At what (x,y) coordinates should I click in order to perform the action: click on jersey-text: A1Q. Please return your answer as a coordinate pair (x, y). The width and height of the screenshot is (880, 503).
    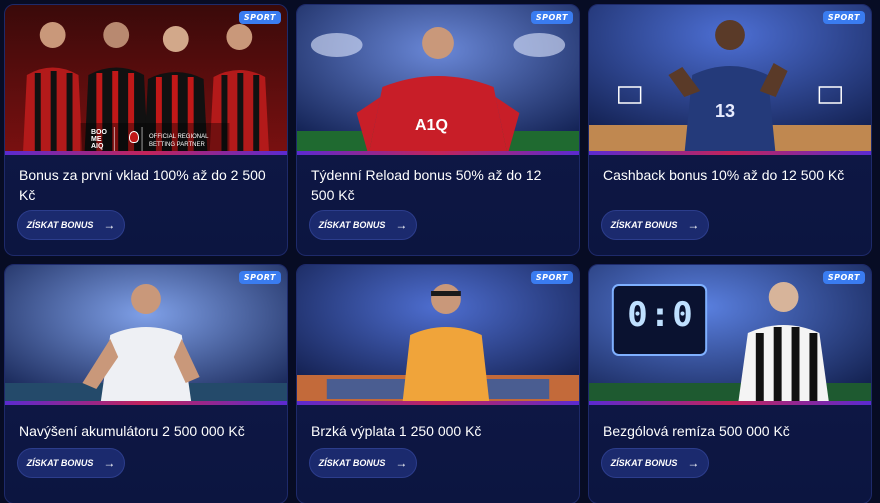
    Looking at the image, I should click on (431, 125).